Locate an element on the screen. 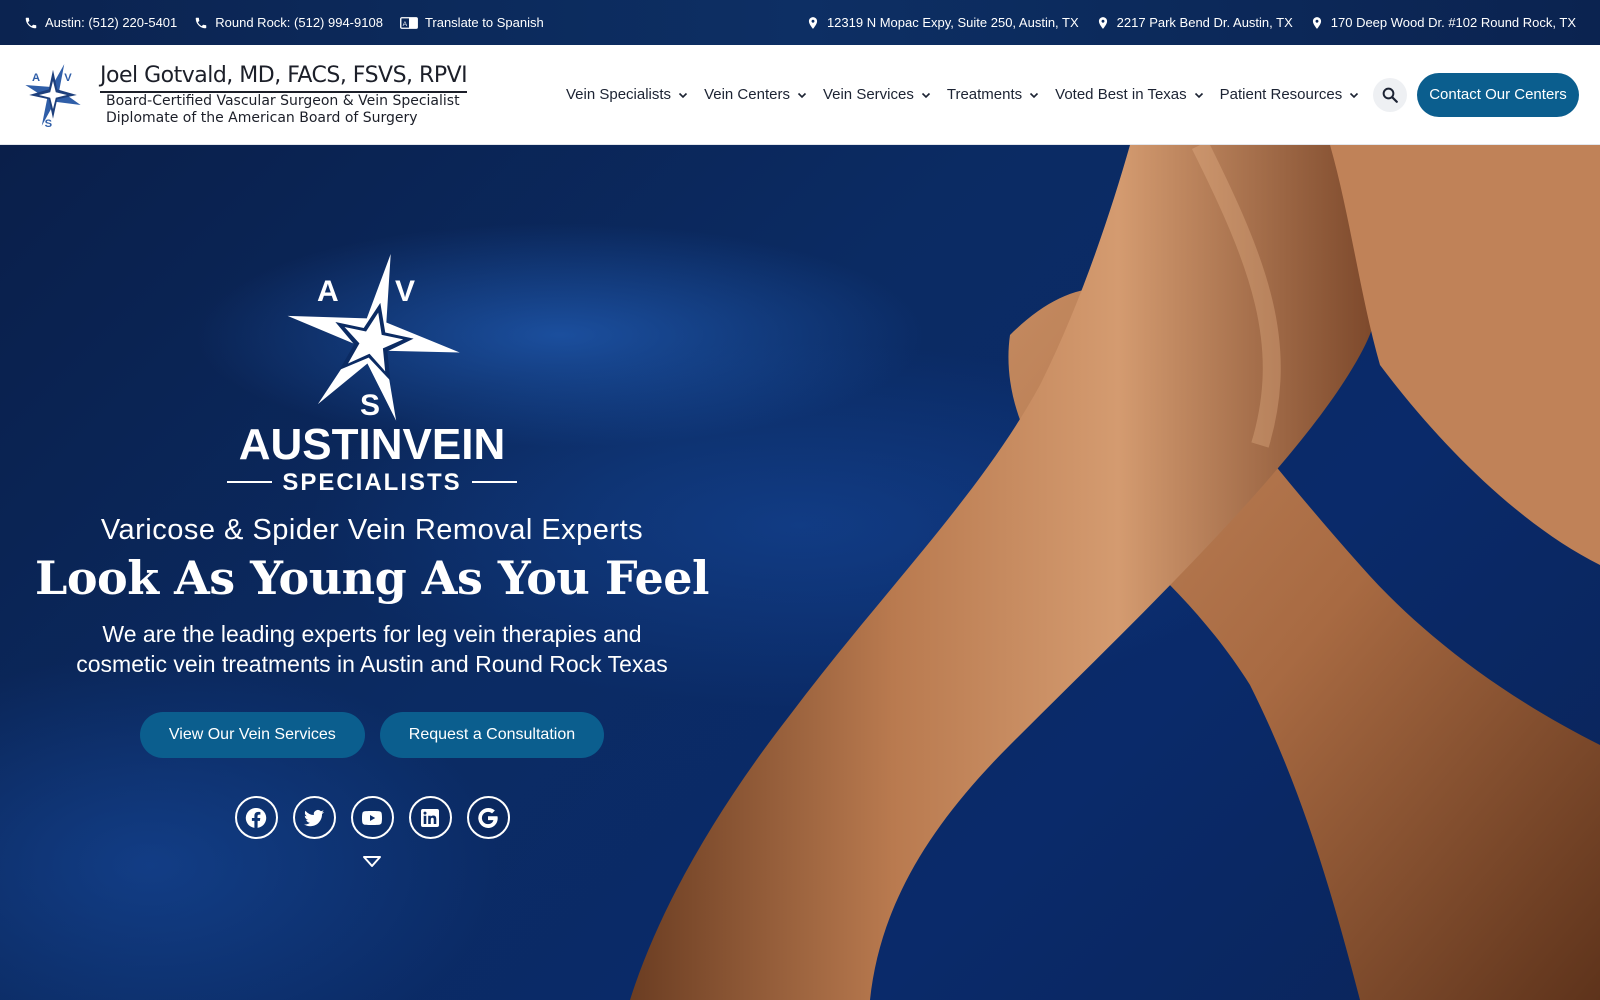  scroll-down-arrow-icon is located at coordinates (372, 862).